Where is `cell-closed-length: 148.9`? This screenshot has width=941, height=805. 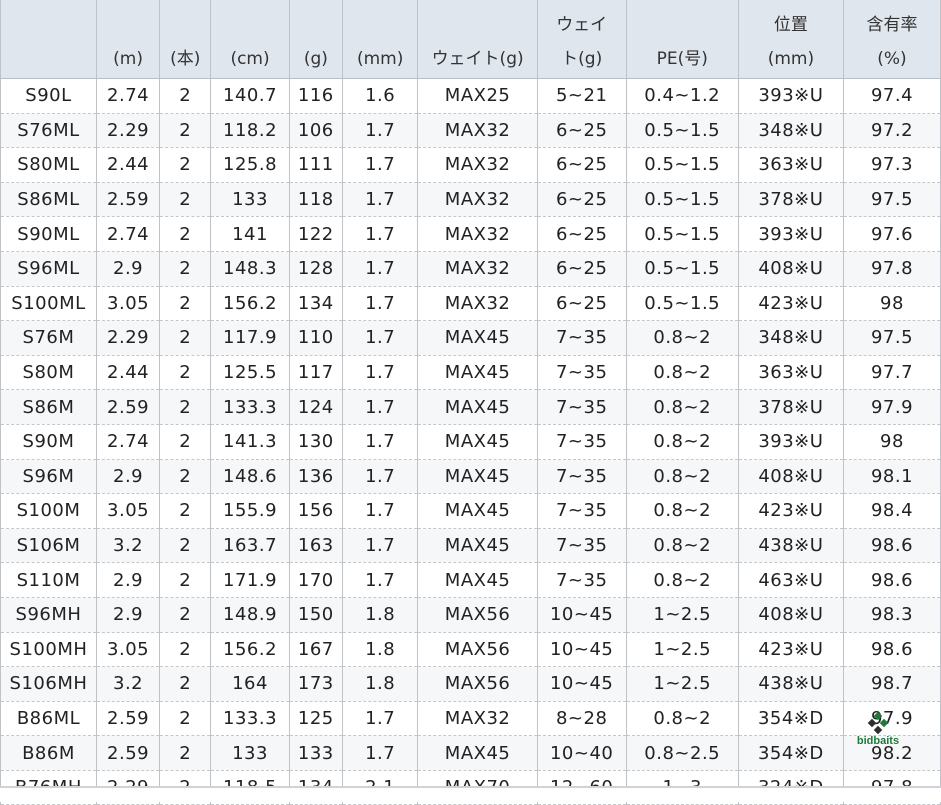 cell-closed-length: 148.9 is located at coordinates (250, 615).